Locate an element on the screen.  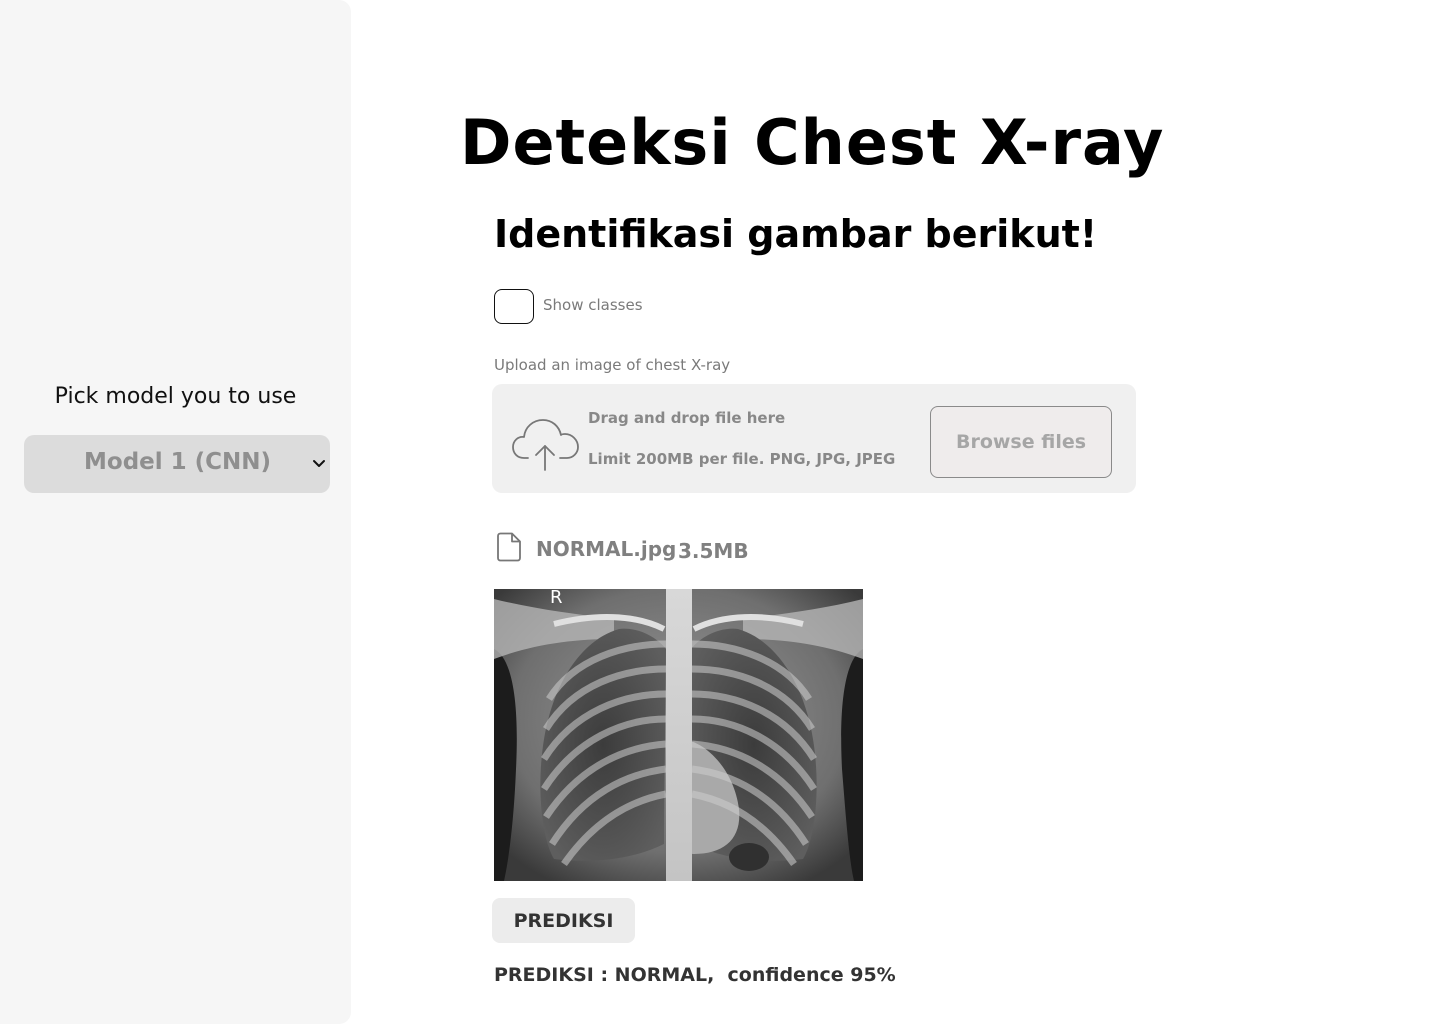
xray-marker: R is located at coordinates (556, 598).